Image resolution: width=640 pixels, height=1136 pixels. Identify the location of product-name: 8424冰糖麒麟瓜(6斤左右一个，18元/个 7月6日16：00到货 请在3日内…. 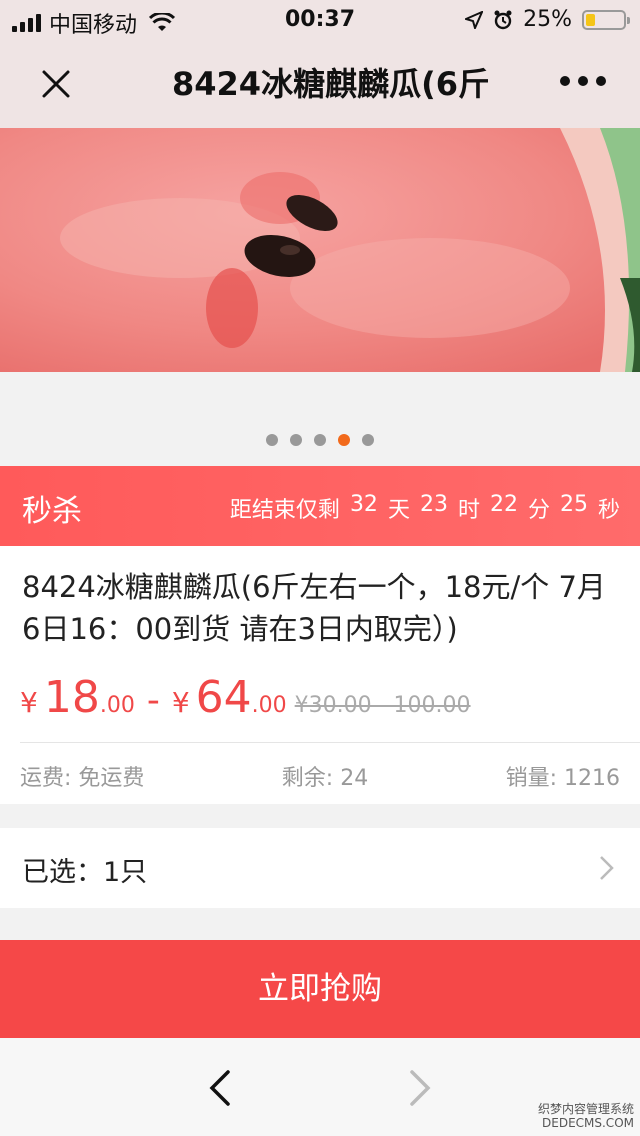
(314, 608).